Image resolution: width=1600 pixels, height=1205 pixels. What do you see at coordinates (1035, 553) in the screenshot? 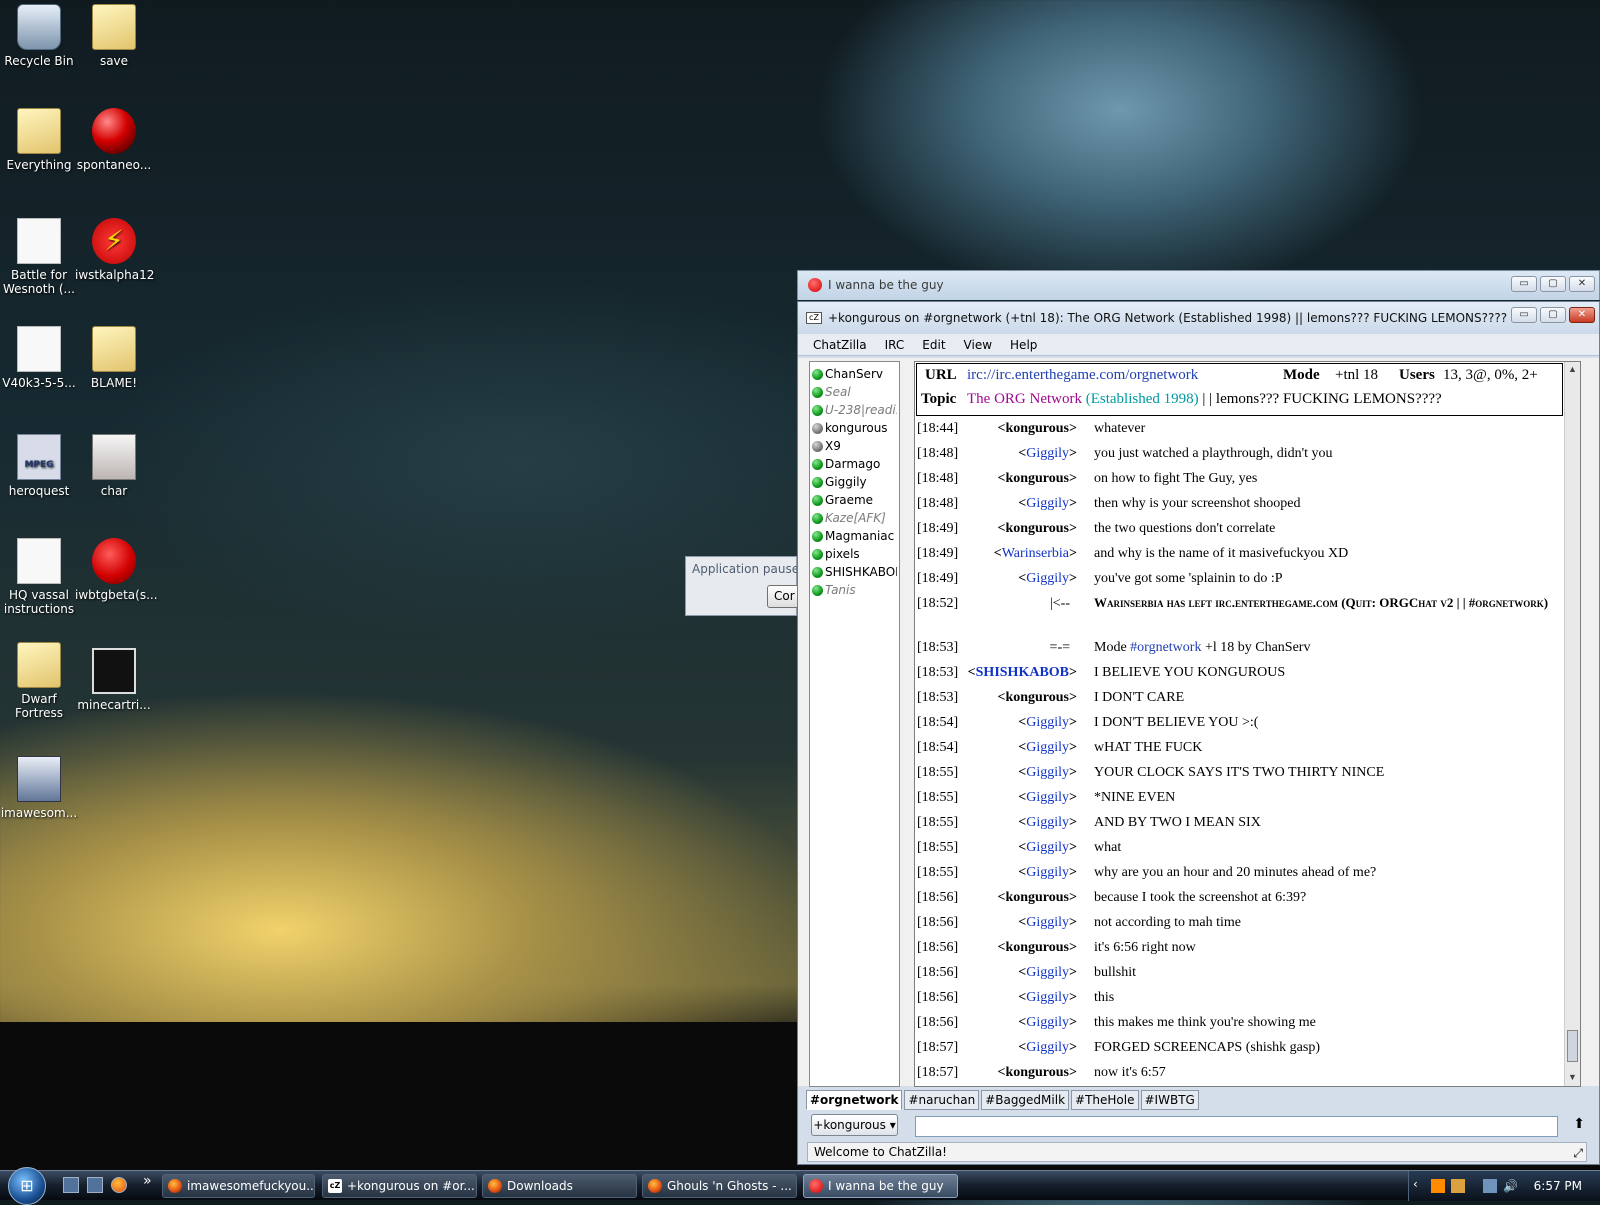
I see `message-nick: <Warinserbia>` at bounding box center [1035, 553].